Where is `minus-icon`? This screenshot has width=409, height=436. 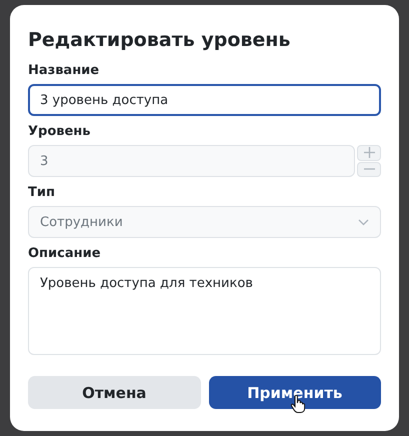
minus-icon is located at coordinates (369, 169).